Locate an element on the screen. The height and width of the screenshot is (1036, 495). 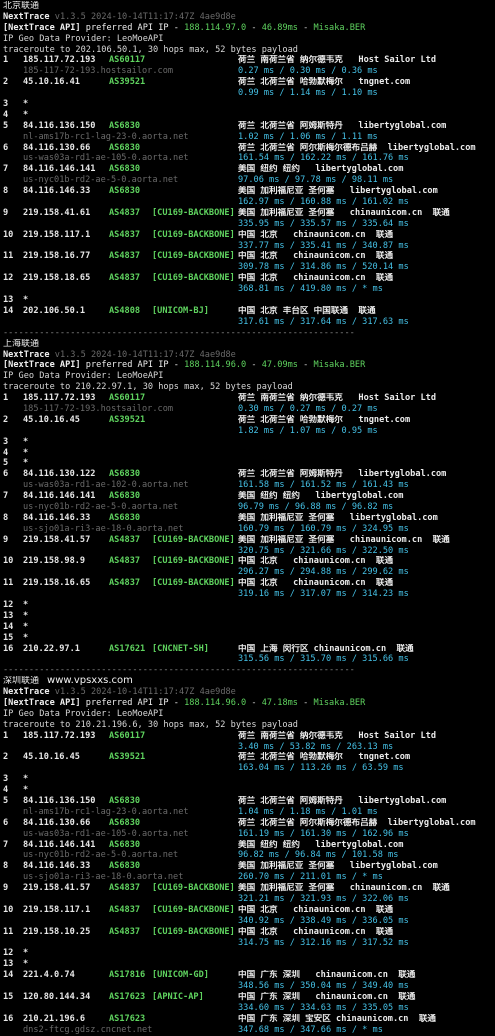
hop-detail-row: 162.97 ms / 160.88 ms / 161.02 ms is located at coordinates (249, 202).